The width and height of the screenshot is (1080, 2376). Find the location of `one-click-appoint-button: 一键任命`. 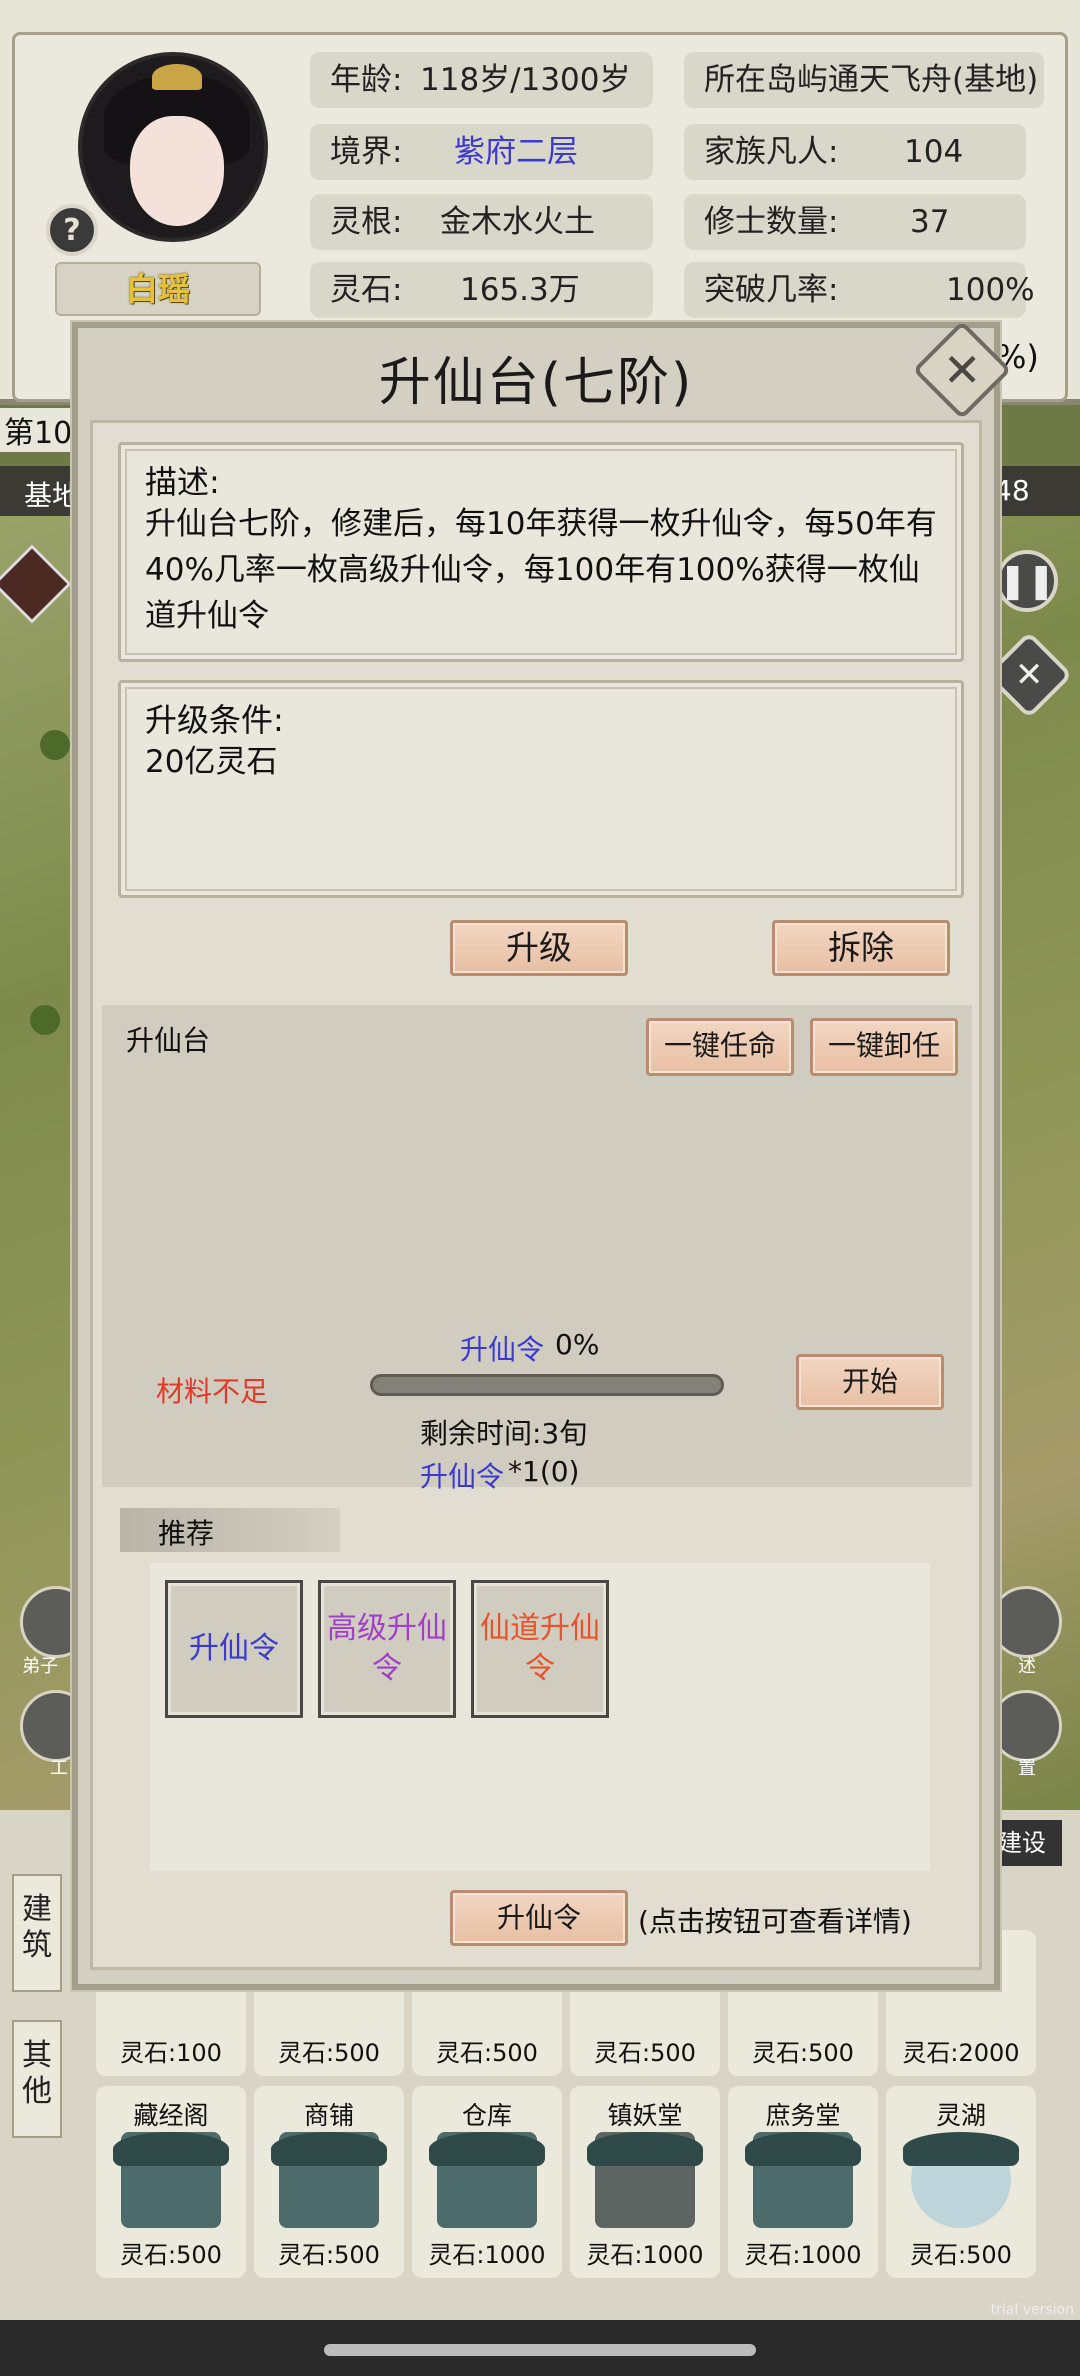

one-click-appoint-button: 一键任命 is located at coordinates (720, 1047).